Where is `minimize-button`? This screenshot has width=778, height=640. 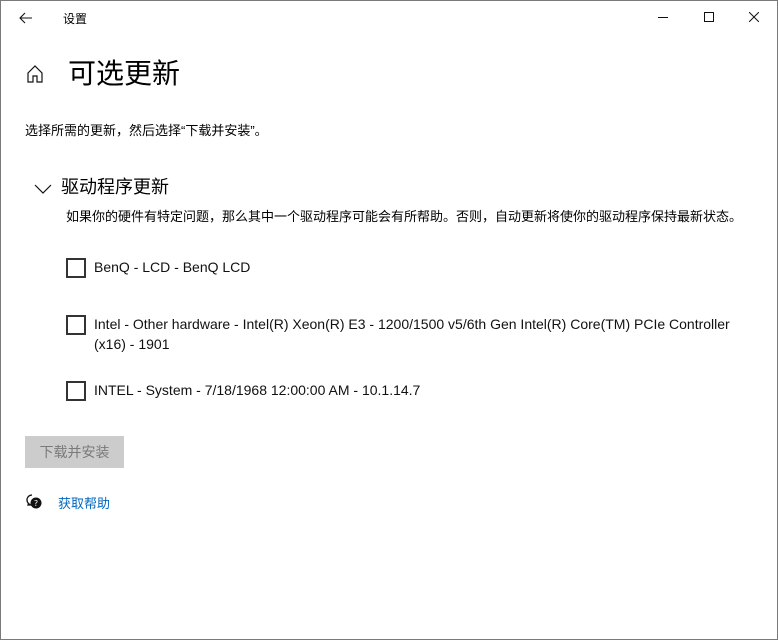 minimize-button is located at coordinates (663, 17).